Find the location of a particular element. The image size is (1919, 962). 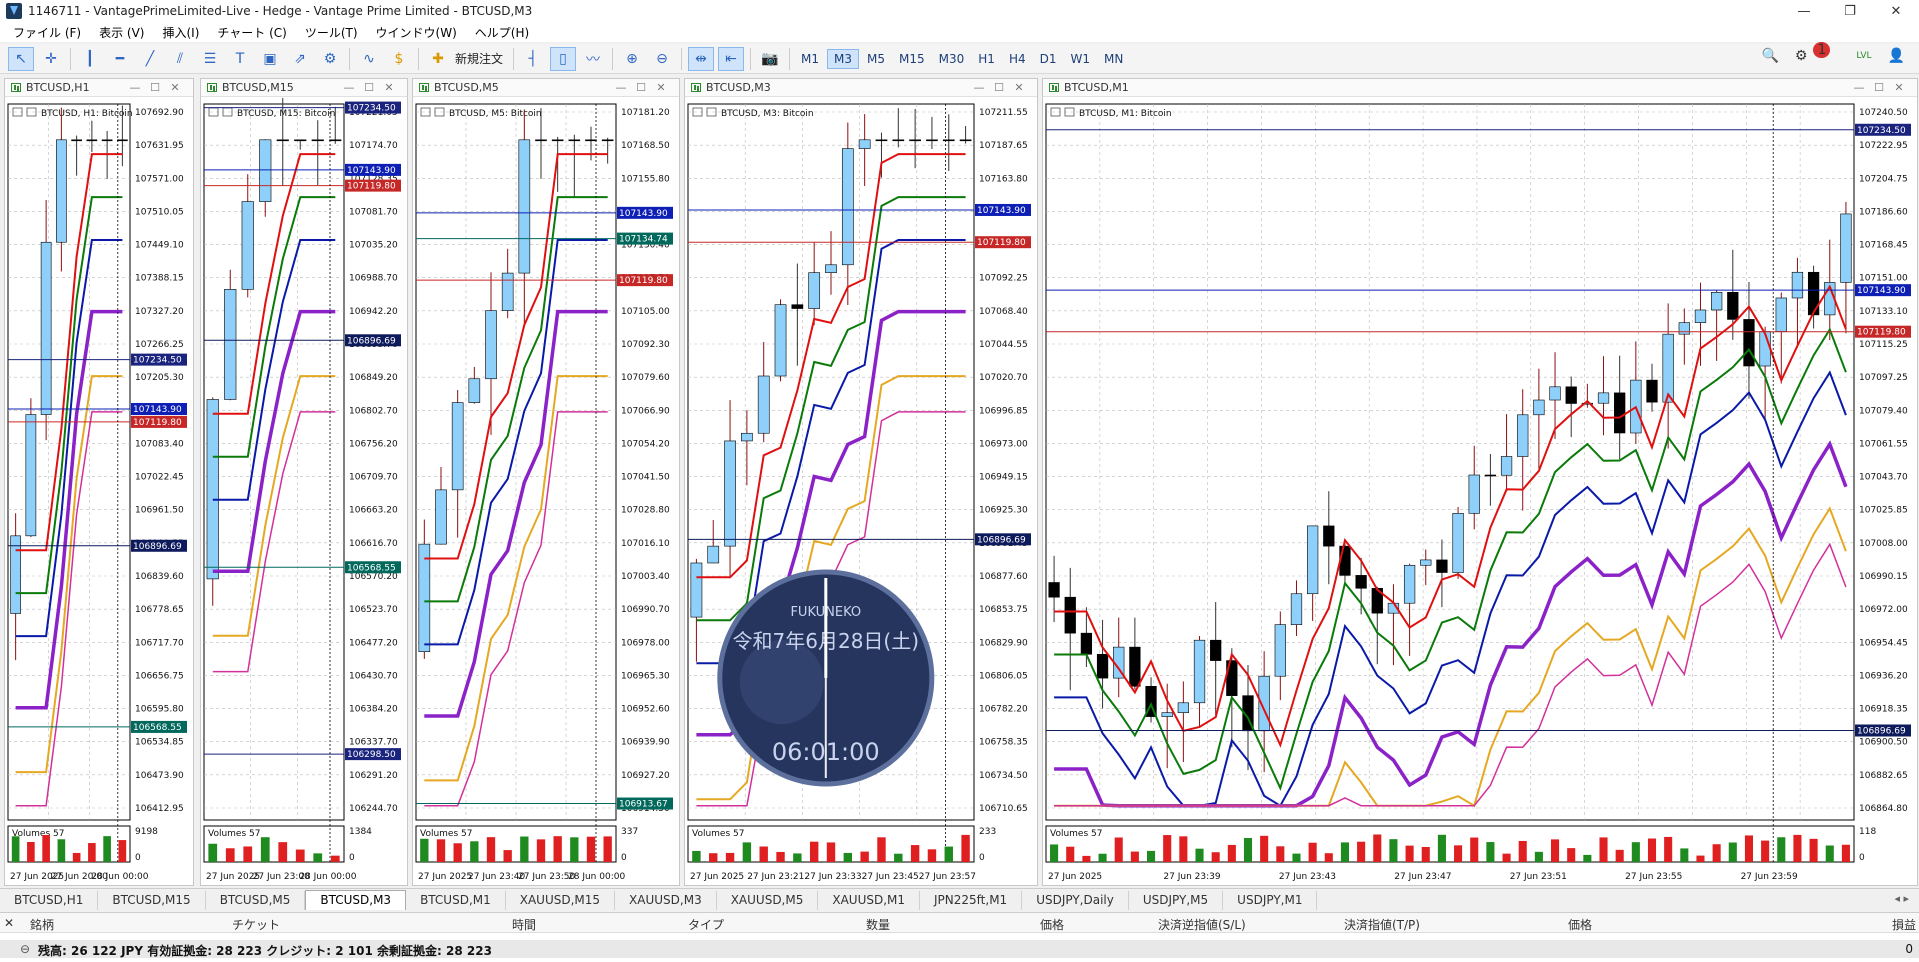

signal-level-icon: LVL is located at coordinates (1863, 56).